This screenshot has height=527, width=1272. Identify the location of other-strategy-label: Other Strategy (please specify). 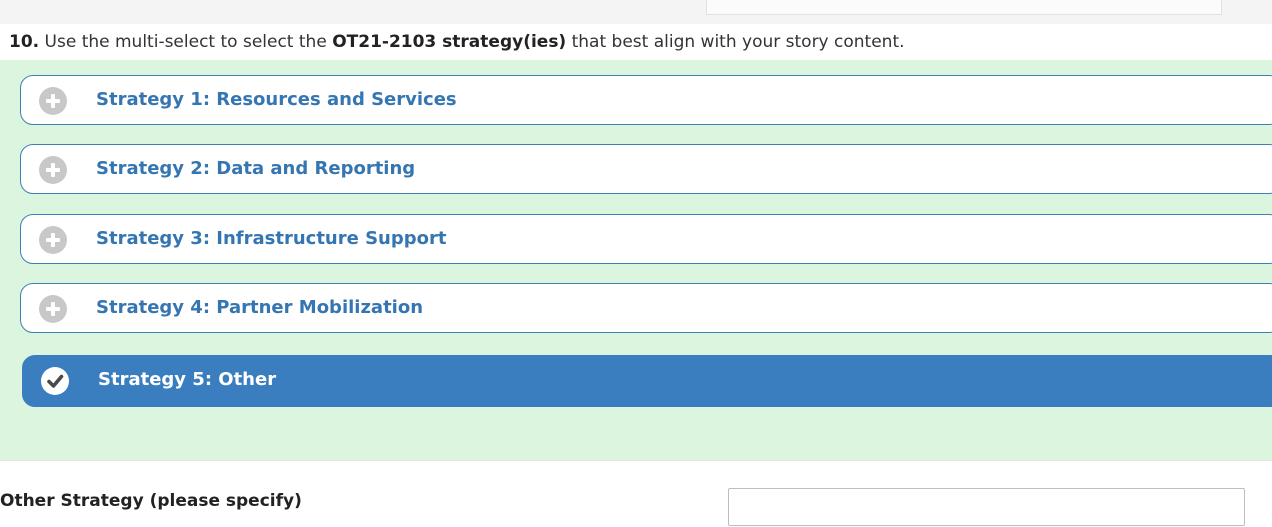
(151, 501).